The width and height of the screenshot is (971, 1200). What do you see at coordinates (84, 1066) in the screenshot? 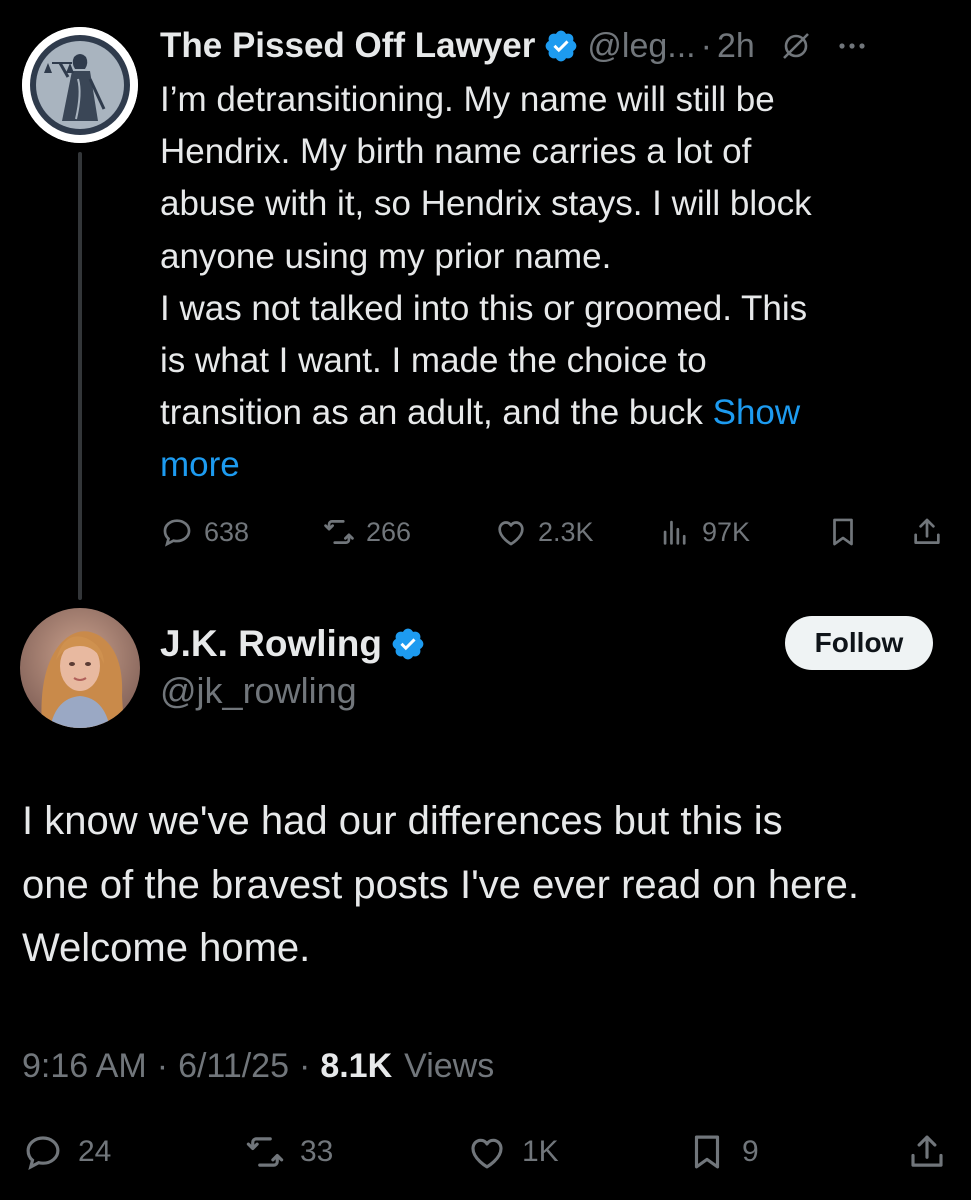
I see `tweet-time: 9:16 AM` at bounding box center [84, 1066].